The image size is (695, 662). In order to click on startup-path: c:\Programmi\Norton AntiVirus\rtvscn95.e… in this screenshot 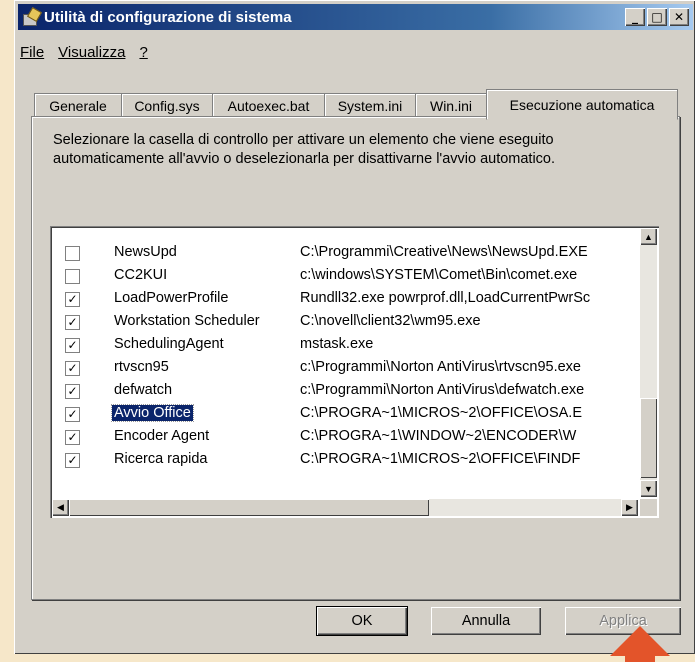, I will do `click(440, 367)`.